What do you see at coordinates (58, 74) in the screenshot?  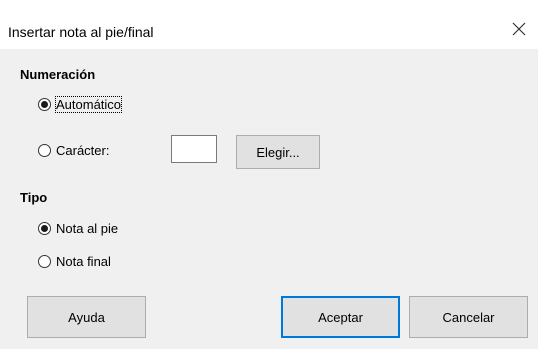 I see `numbering-heading: Numeración` at bounding box center [58, 74].